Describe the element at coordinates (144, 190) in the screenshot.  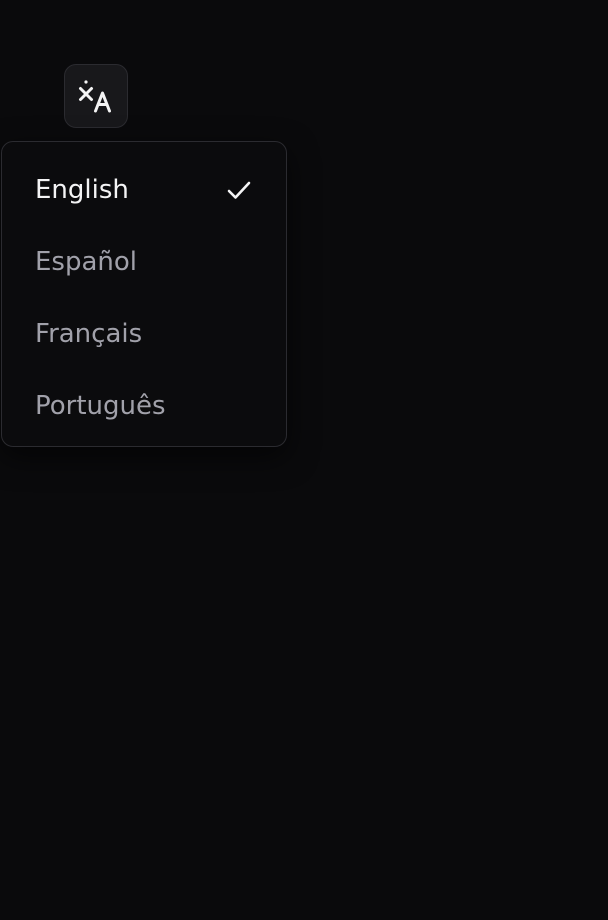
I see `language-option-english: English` at that location.